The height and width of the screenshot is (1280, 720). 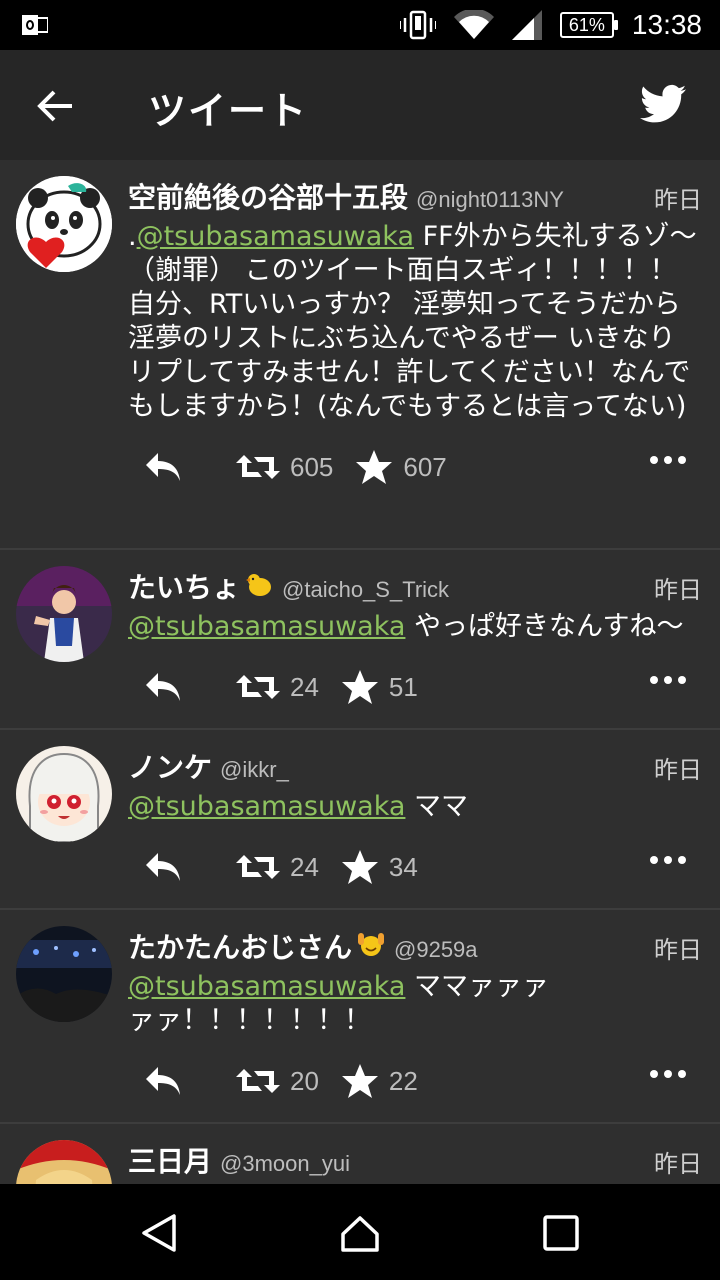 I want to click on tweet-body: ママ, so click(x=437, y=806).